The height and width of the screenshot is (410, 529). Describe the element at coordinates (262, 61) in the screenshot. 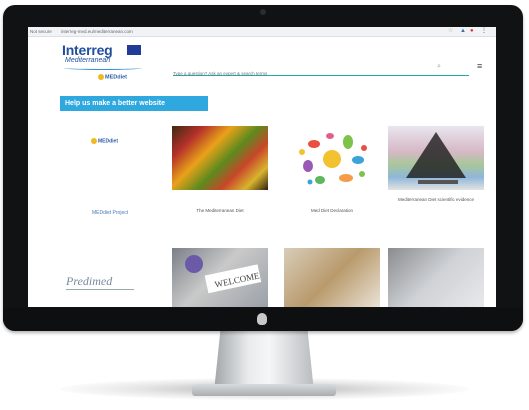

I see `site-header: Interreg Mediterranean MEDdiet ⌕ ≡` at that location.